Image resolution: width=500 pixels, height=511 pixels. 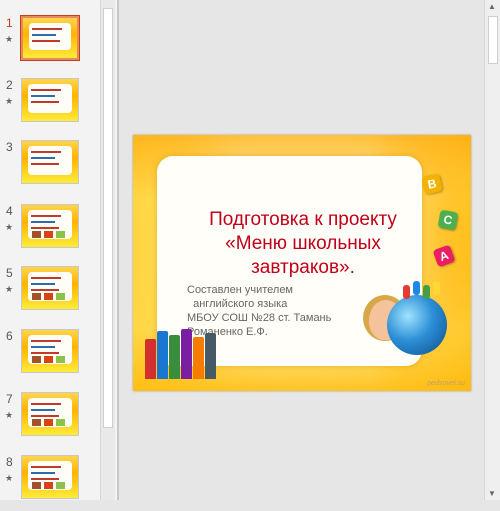 I want to click on thumbnail-scrollbar-thumb, so click(x=108, y=218).